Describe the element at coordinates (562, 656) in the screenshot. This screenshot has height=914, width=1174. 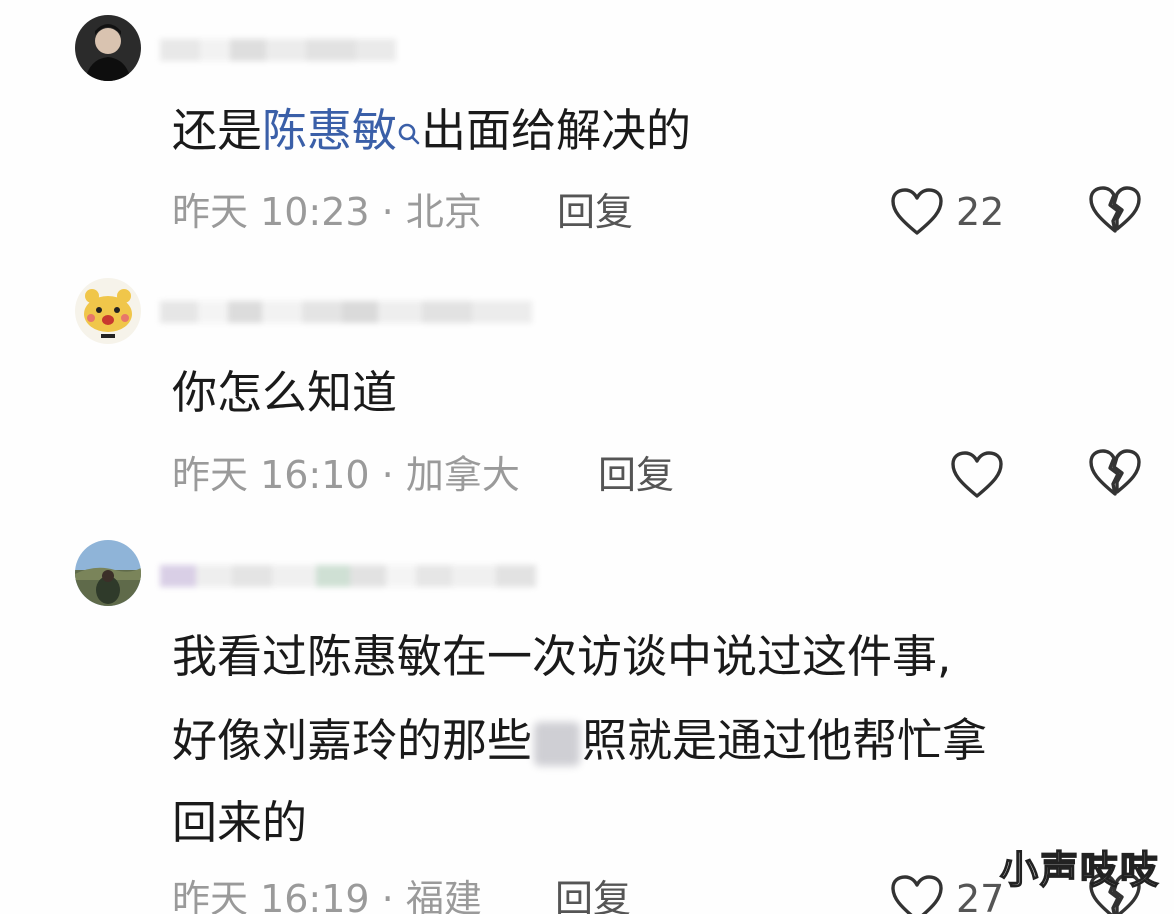
I see `comment-text-line: 我看过陈惠敏在一次访谈中说过这件事,` at that location.